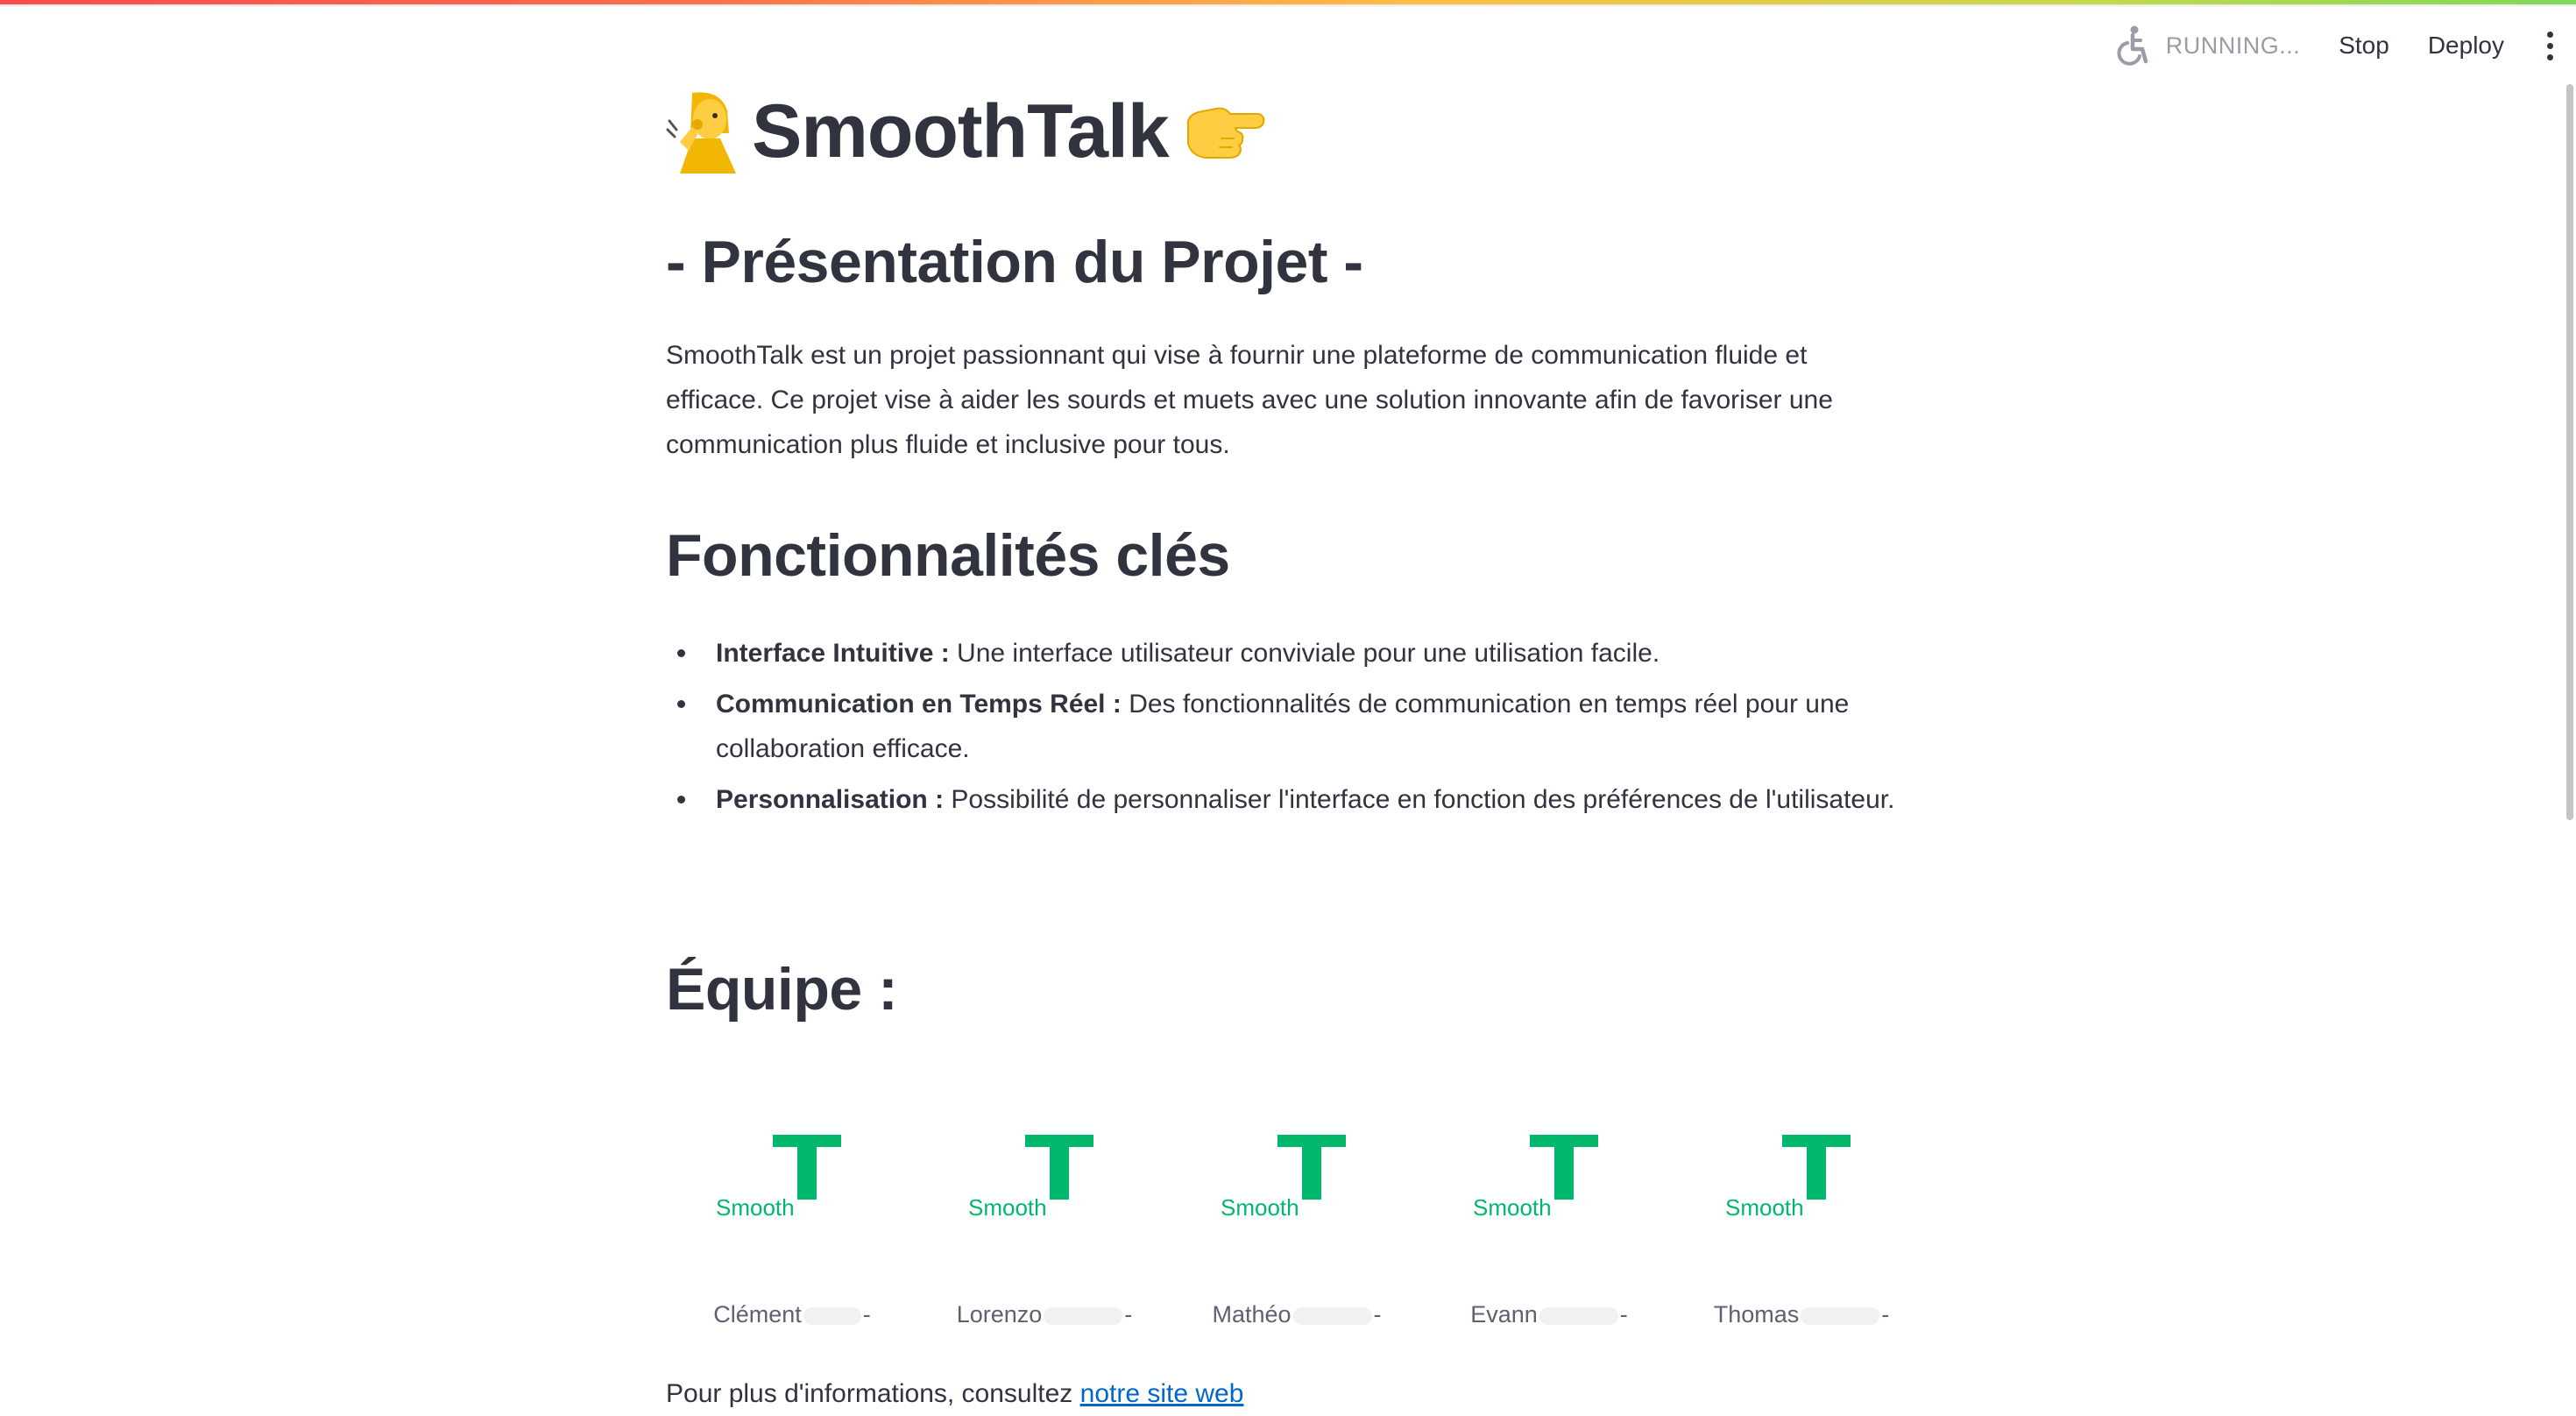 The height and width of the screenshot is (1416, 2576). Describe the element at coordinates (1014, 262) in the screenshot. I see `presentation-heading: - Présentation du Projet -` at that location.